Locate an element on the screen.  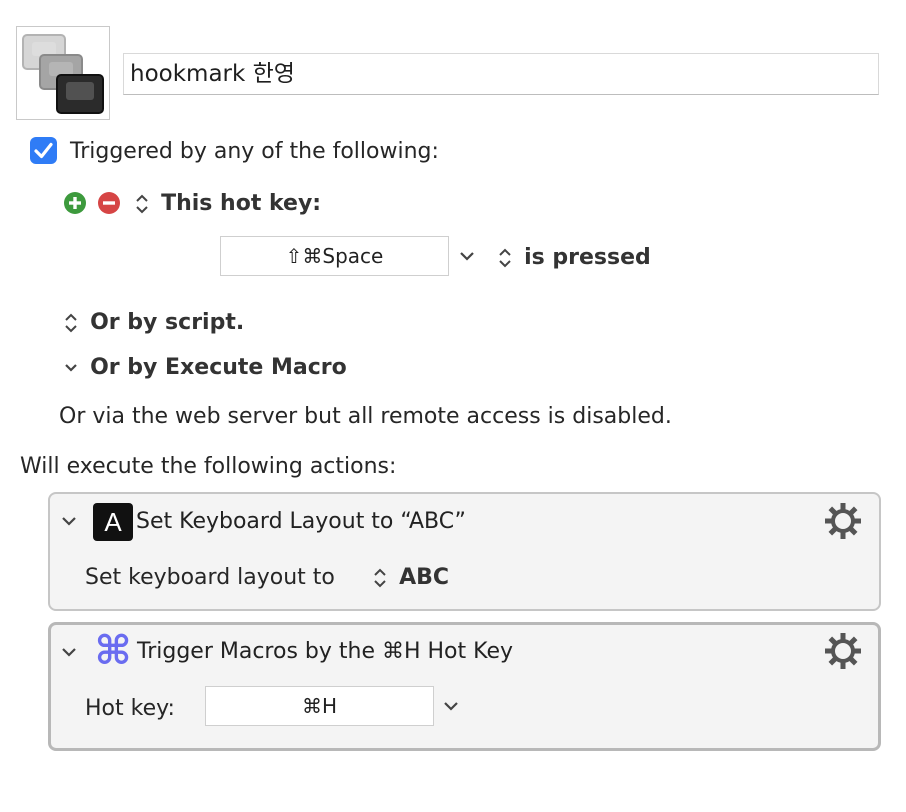
keyboard-stack-icon is located at coordinates (63, 73).